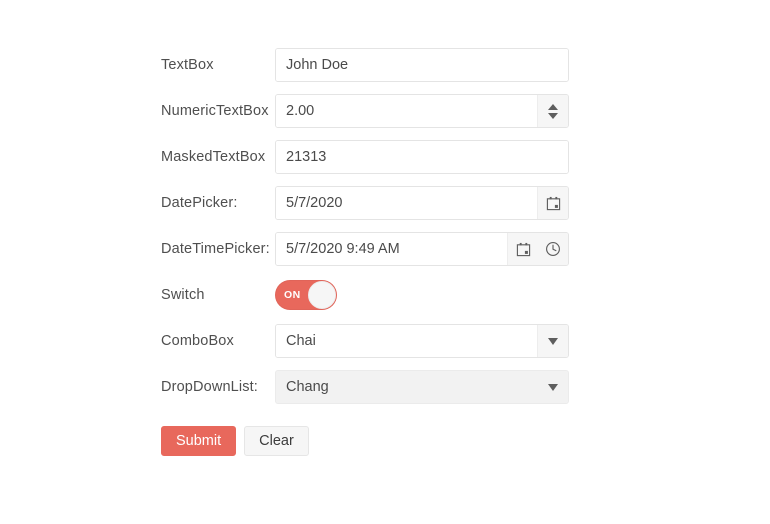 This screenshot has width=770, height=524. I want to click on datetimepicker-calendar-button, so click(522, 249).